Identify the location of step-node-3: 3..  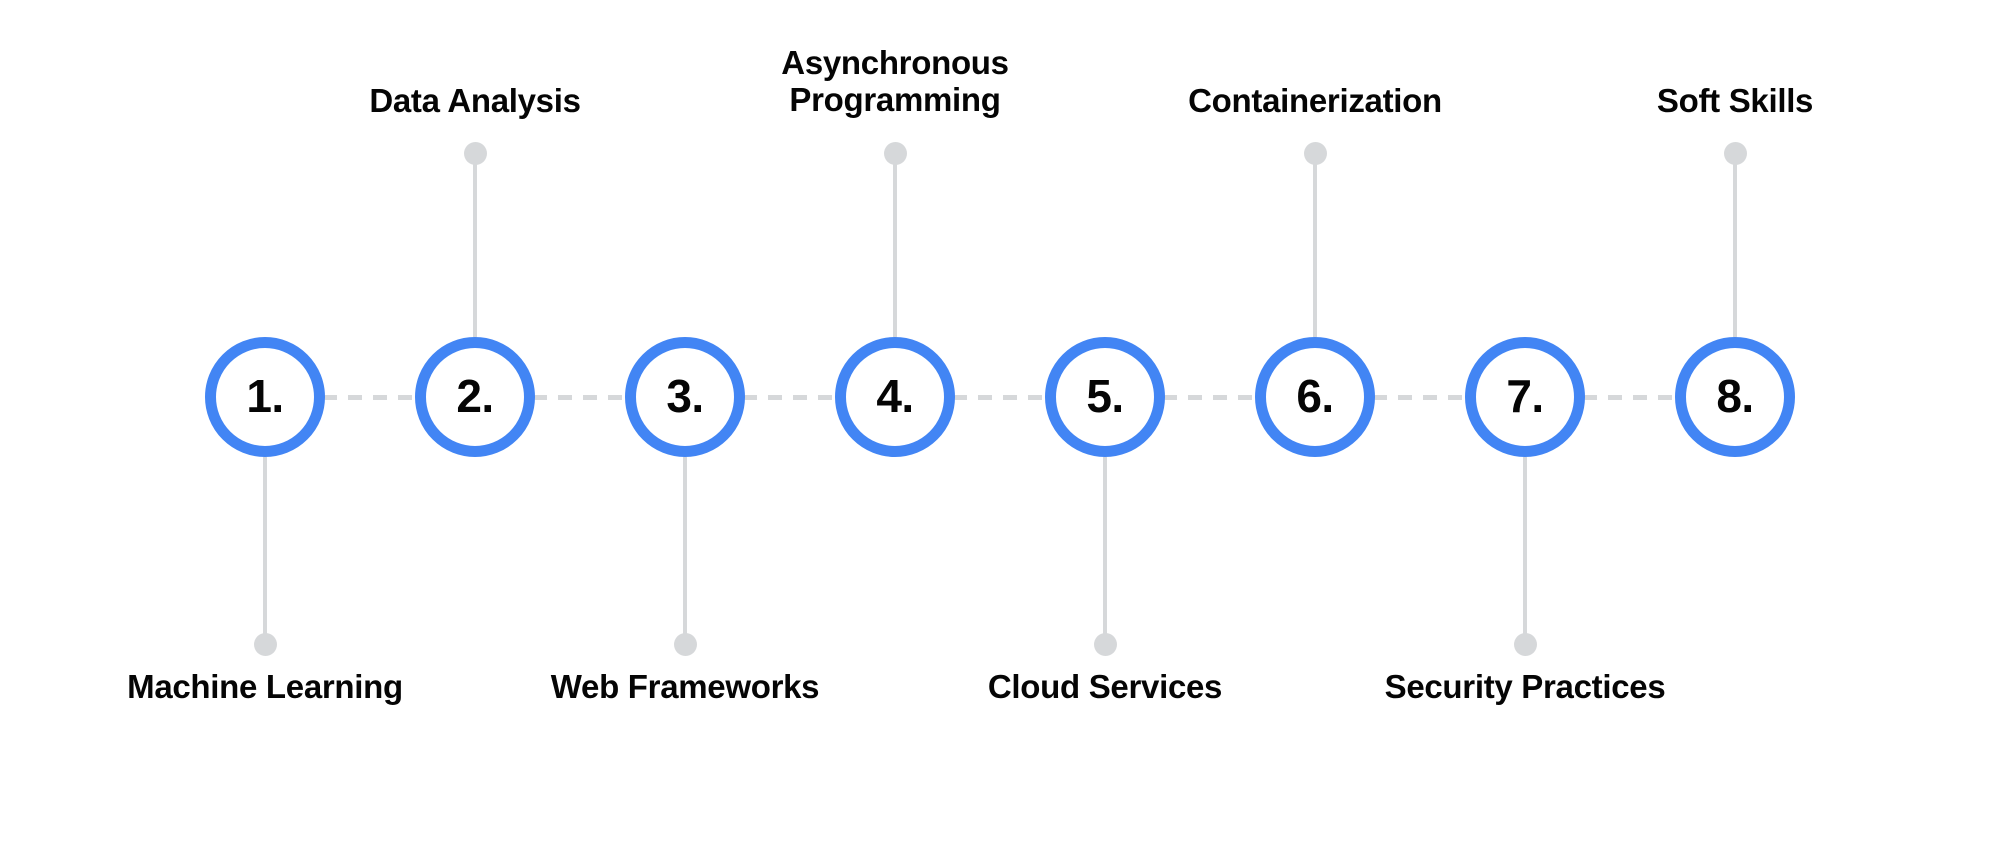
(685, 397).